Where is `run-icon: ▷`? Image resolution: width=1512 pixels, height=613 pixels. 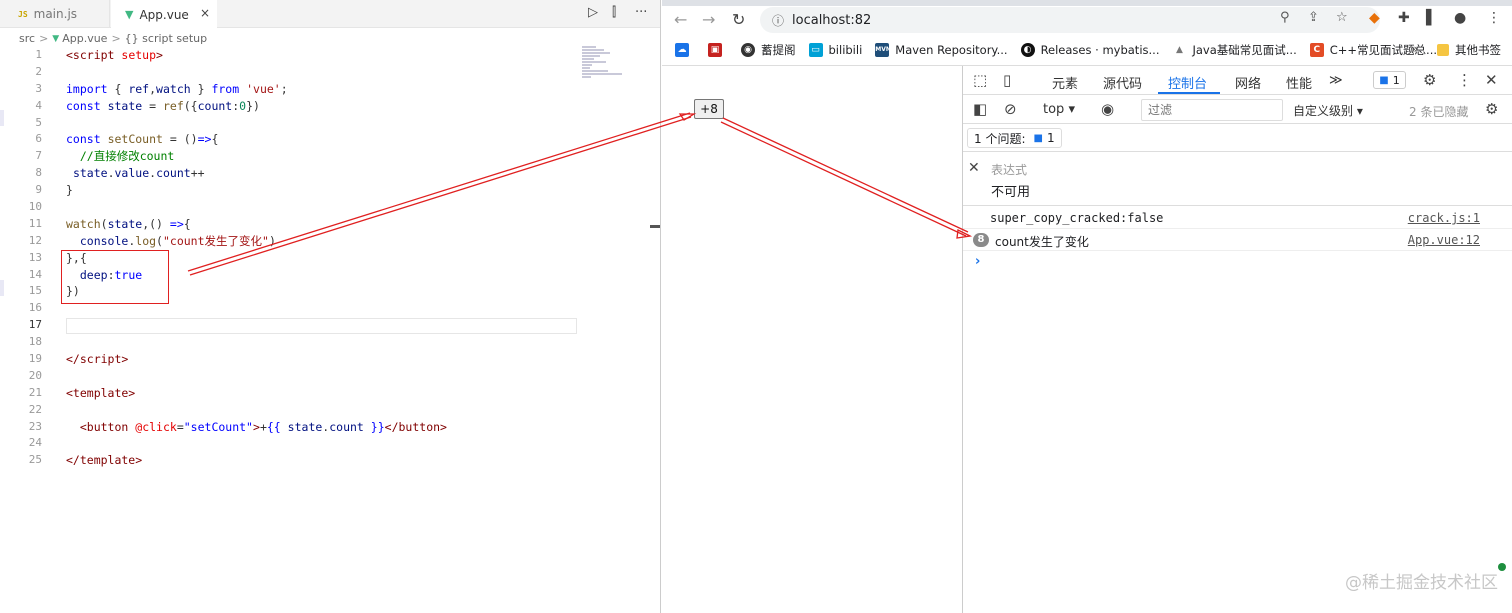 run-icon: ▷ is located at coordinates (593, 12).